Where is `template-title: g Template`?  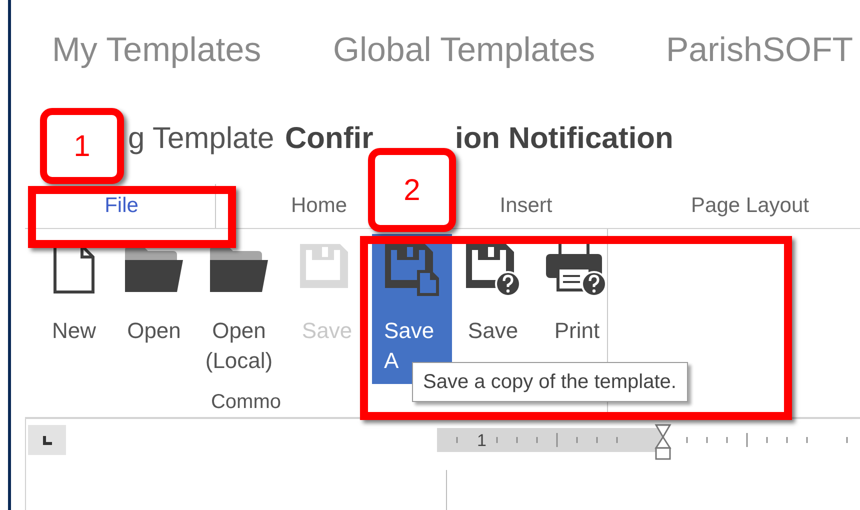 template-title: g Template is located at coordinates (201, 139).